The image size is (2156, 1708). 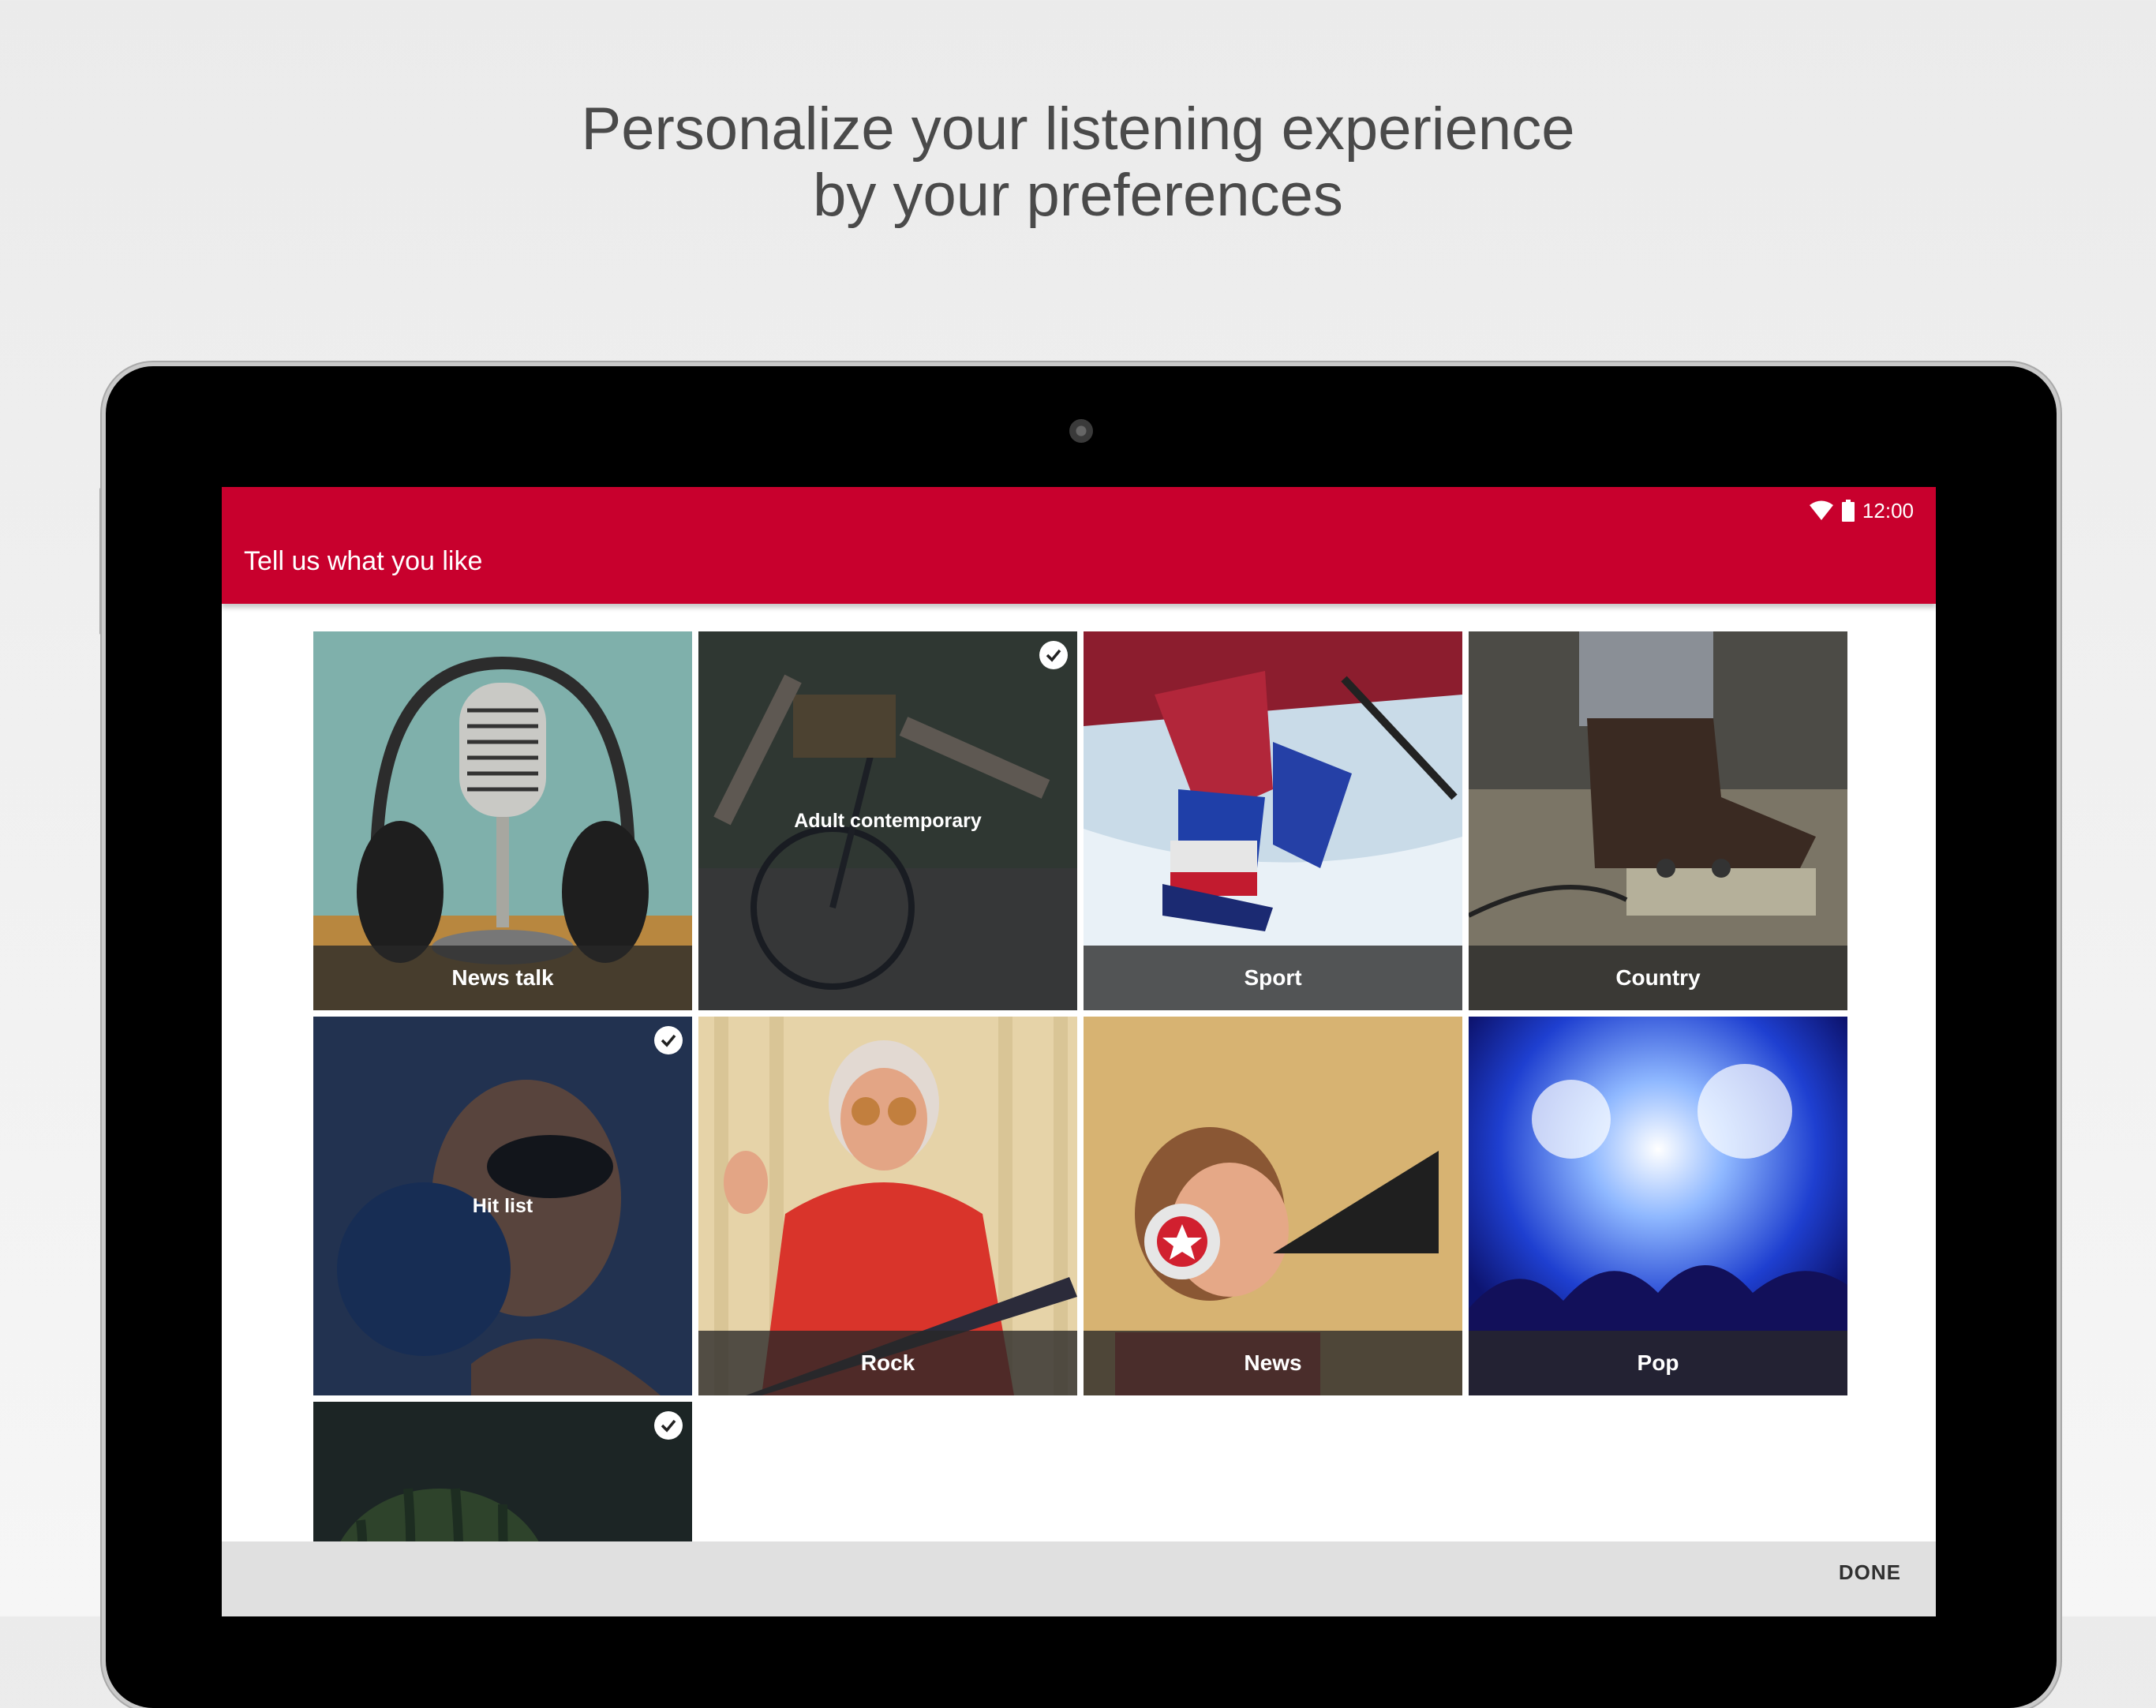 What do you see at coordinates (502, 978) in the screenshot?
I see `tile-label: News talk` at bounding box center [502, 978].